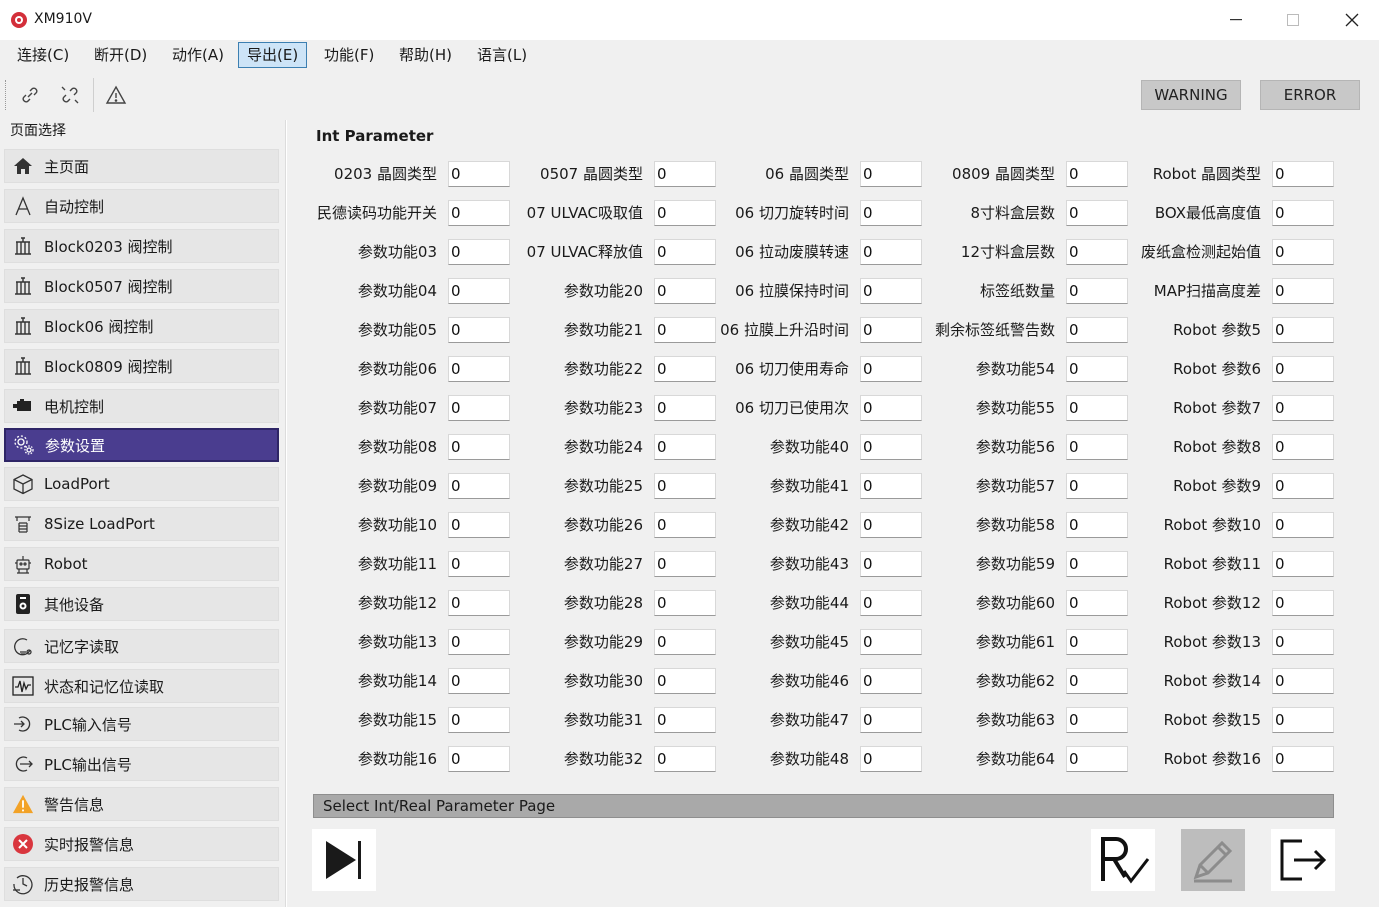 This screenshot has height=907, width=1379. What do you see at coordinates (792, 369) in the screenshot?
I see `param-label: 06 切刀使用寿命` at bounding box center [792, 369].